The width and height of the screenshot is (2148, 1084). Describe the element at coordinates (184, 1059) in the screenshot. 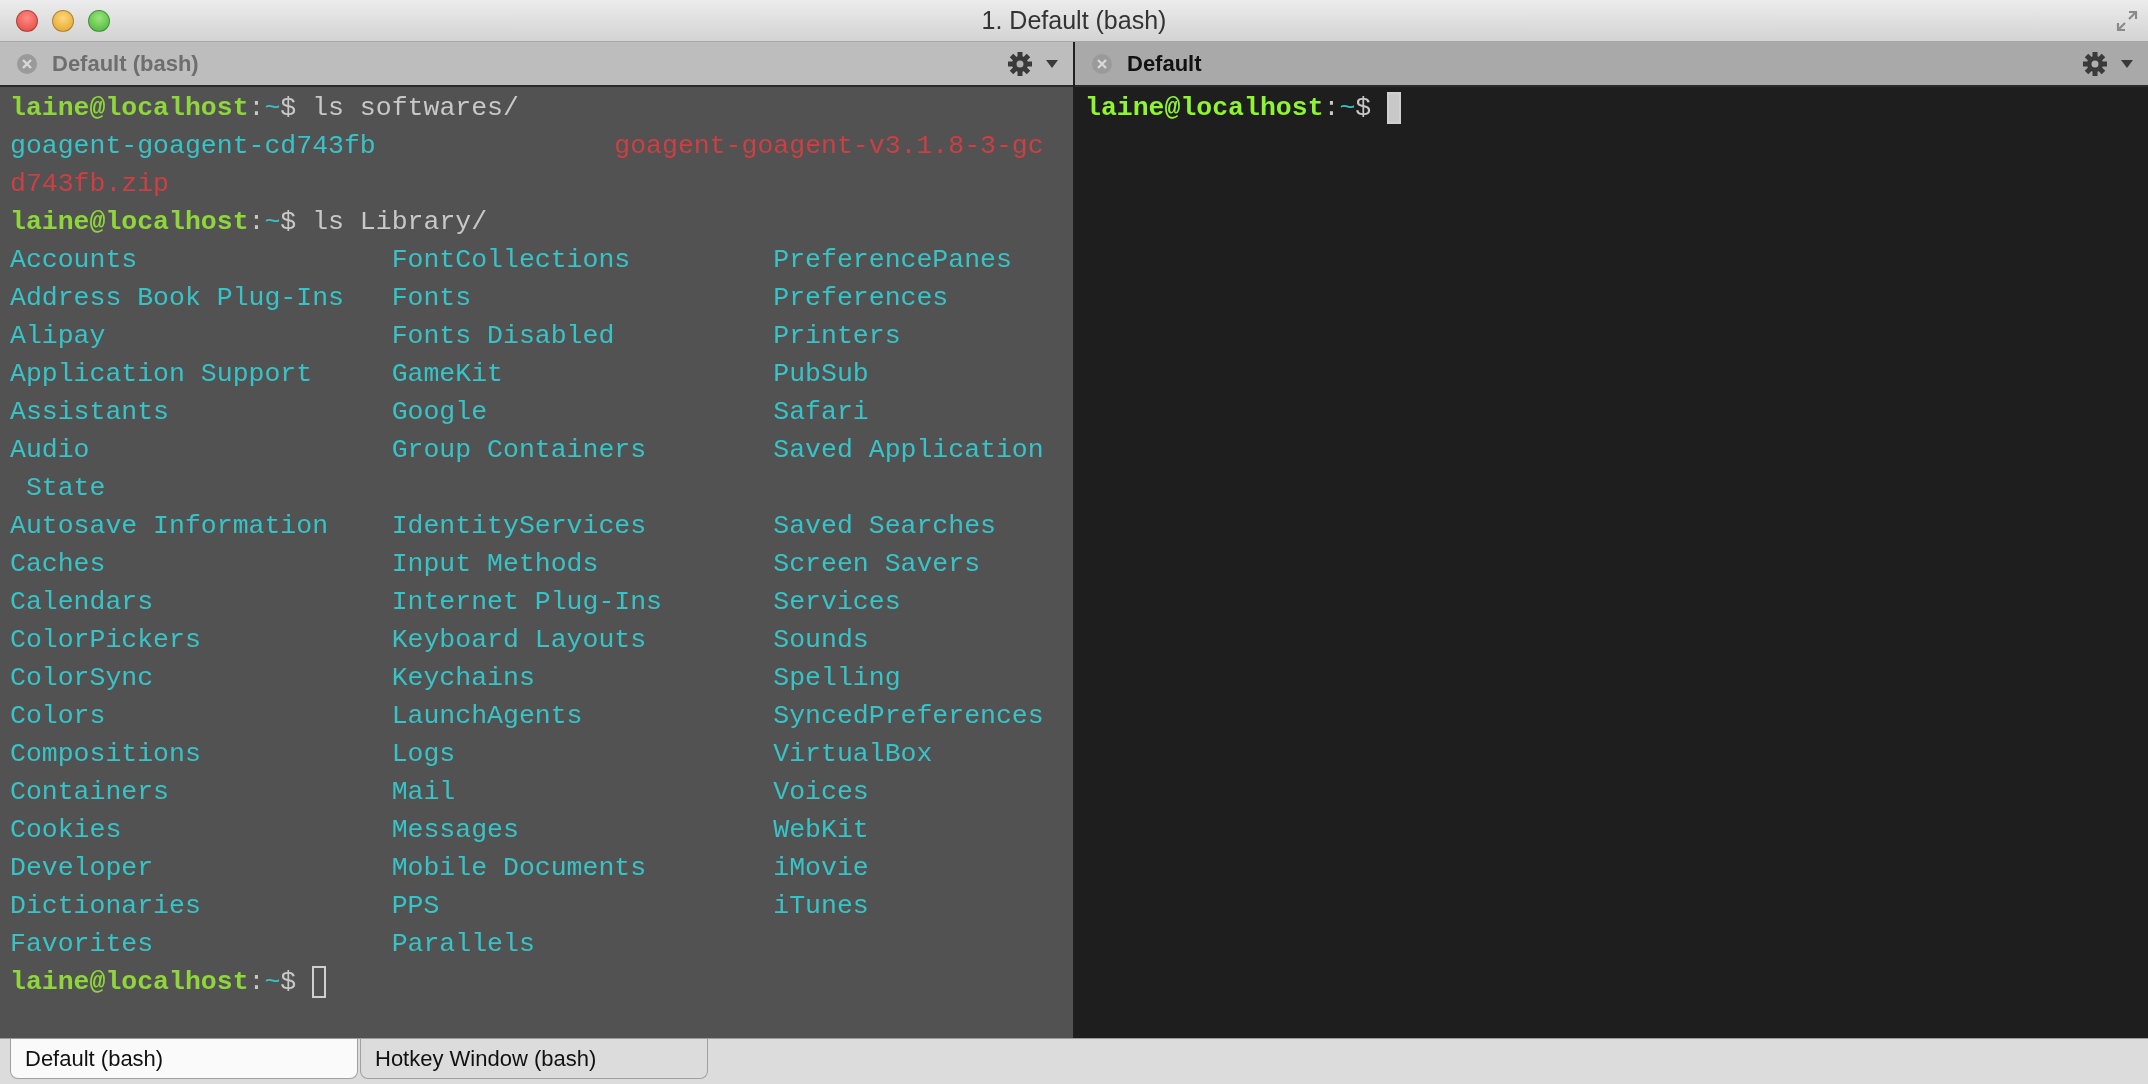

I see `tab: Default (bash)` at that location.